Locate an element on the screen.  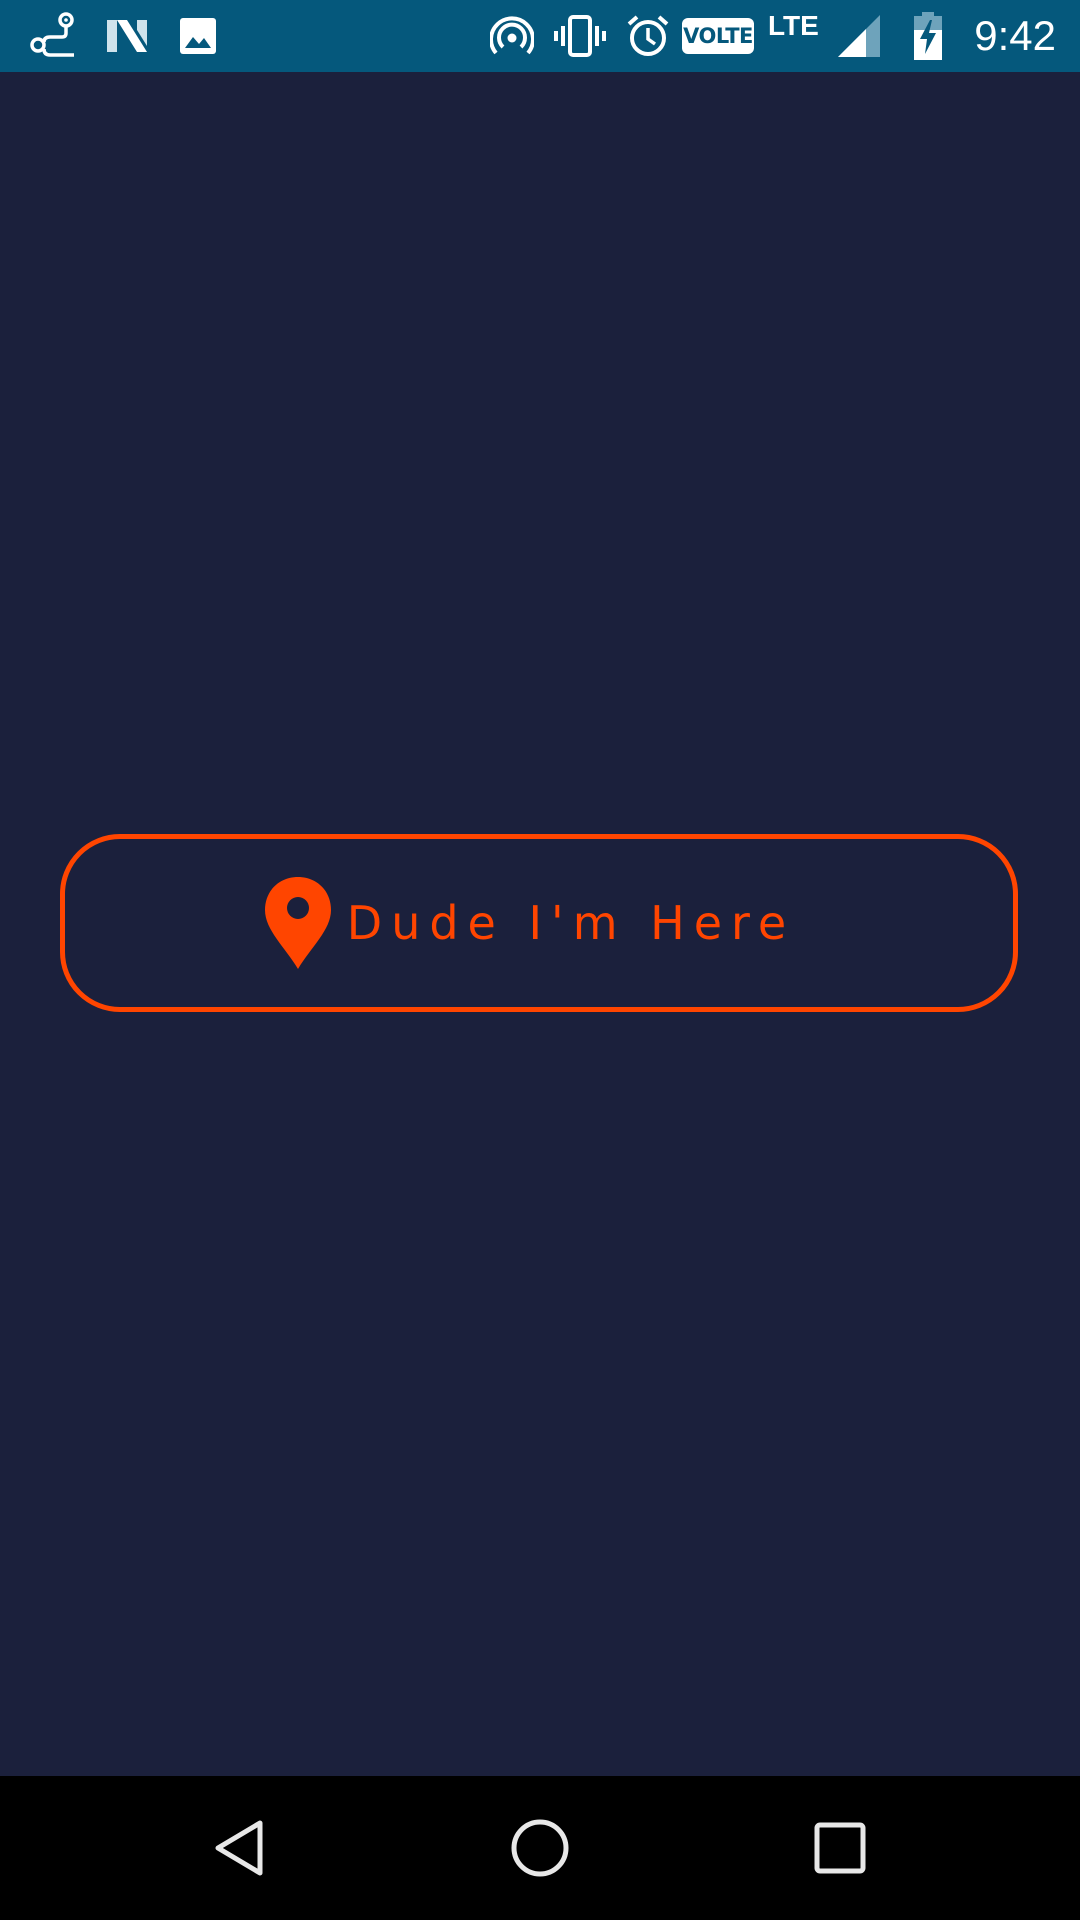
alarm-icon is located at coordinates (648, 36).